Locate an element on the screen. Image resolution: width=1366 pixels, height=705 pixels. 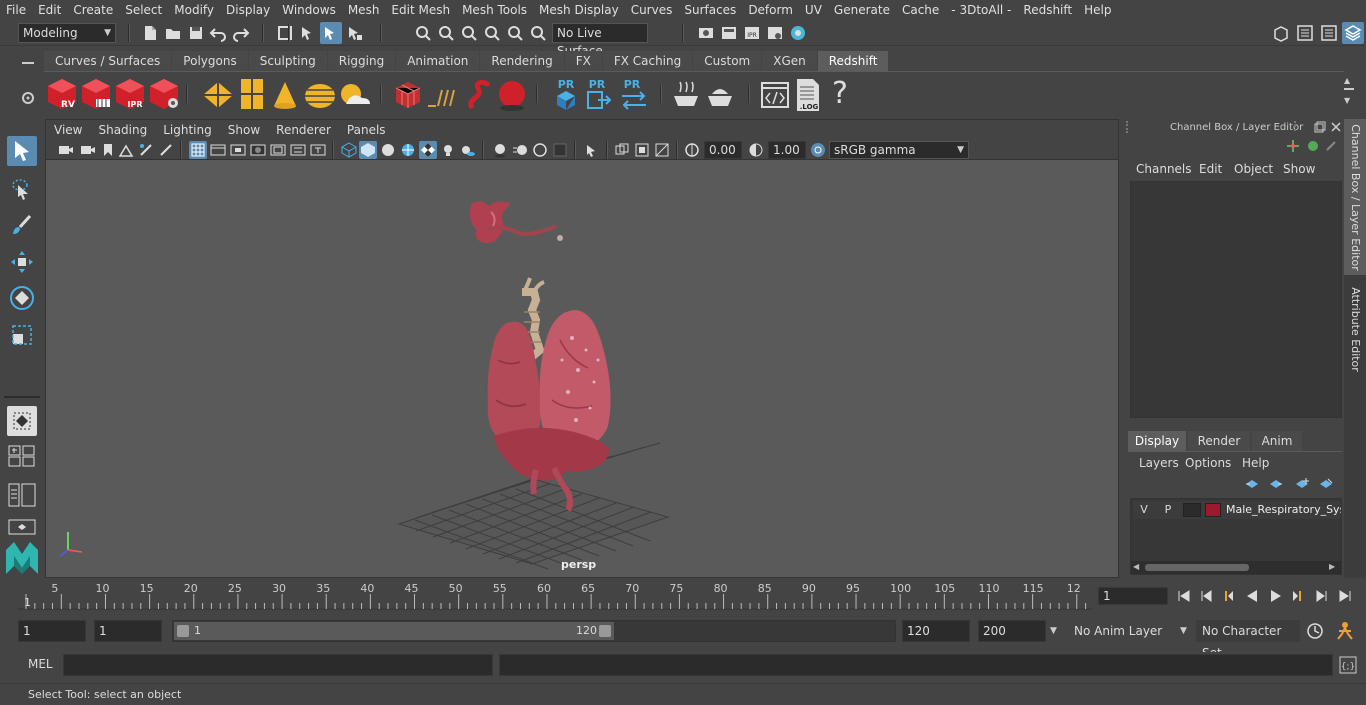
menu-curves: Curves is located at coordinates (652, 10).